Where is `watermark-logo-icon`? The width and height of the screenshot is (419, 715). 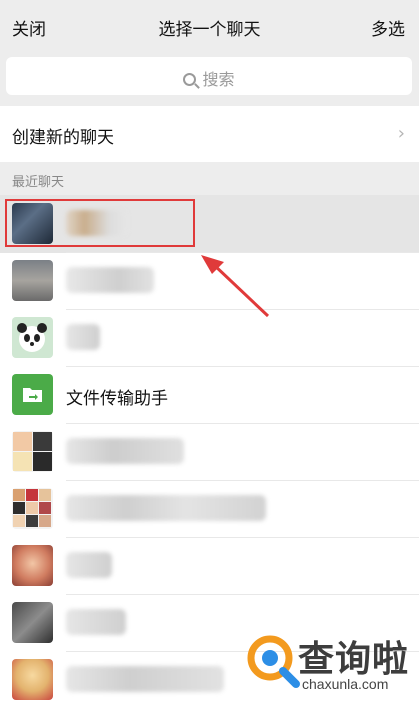 watermark-logo-icon is located at coordinates (273, 661).